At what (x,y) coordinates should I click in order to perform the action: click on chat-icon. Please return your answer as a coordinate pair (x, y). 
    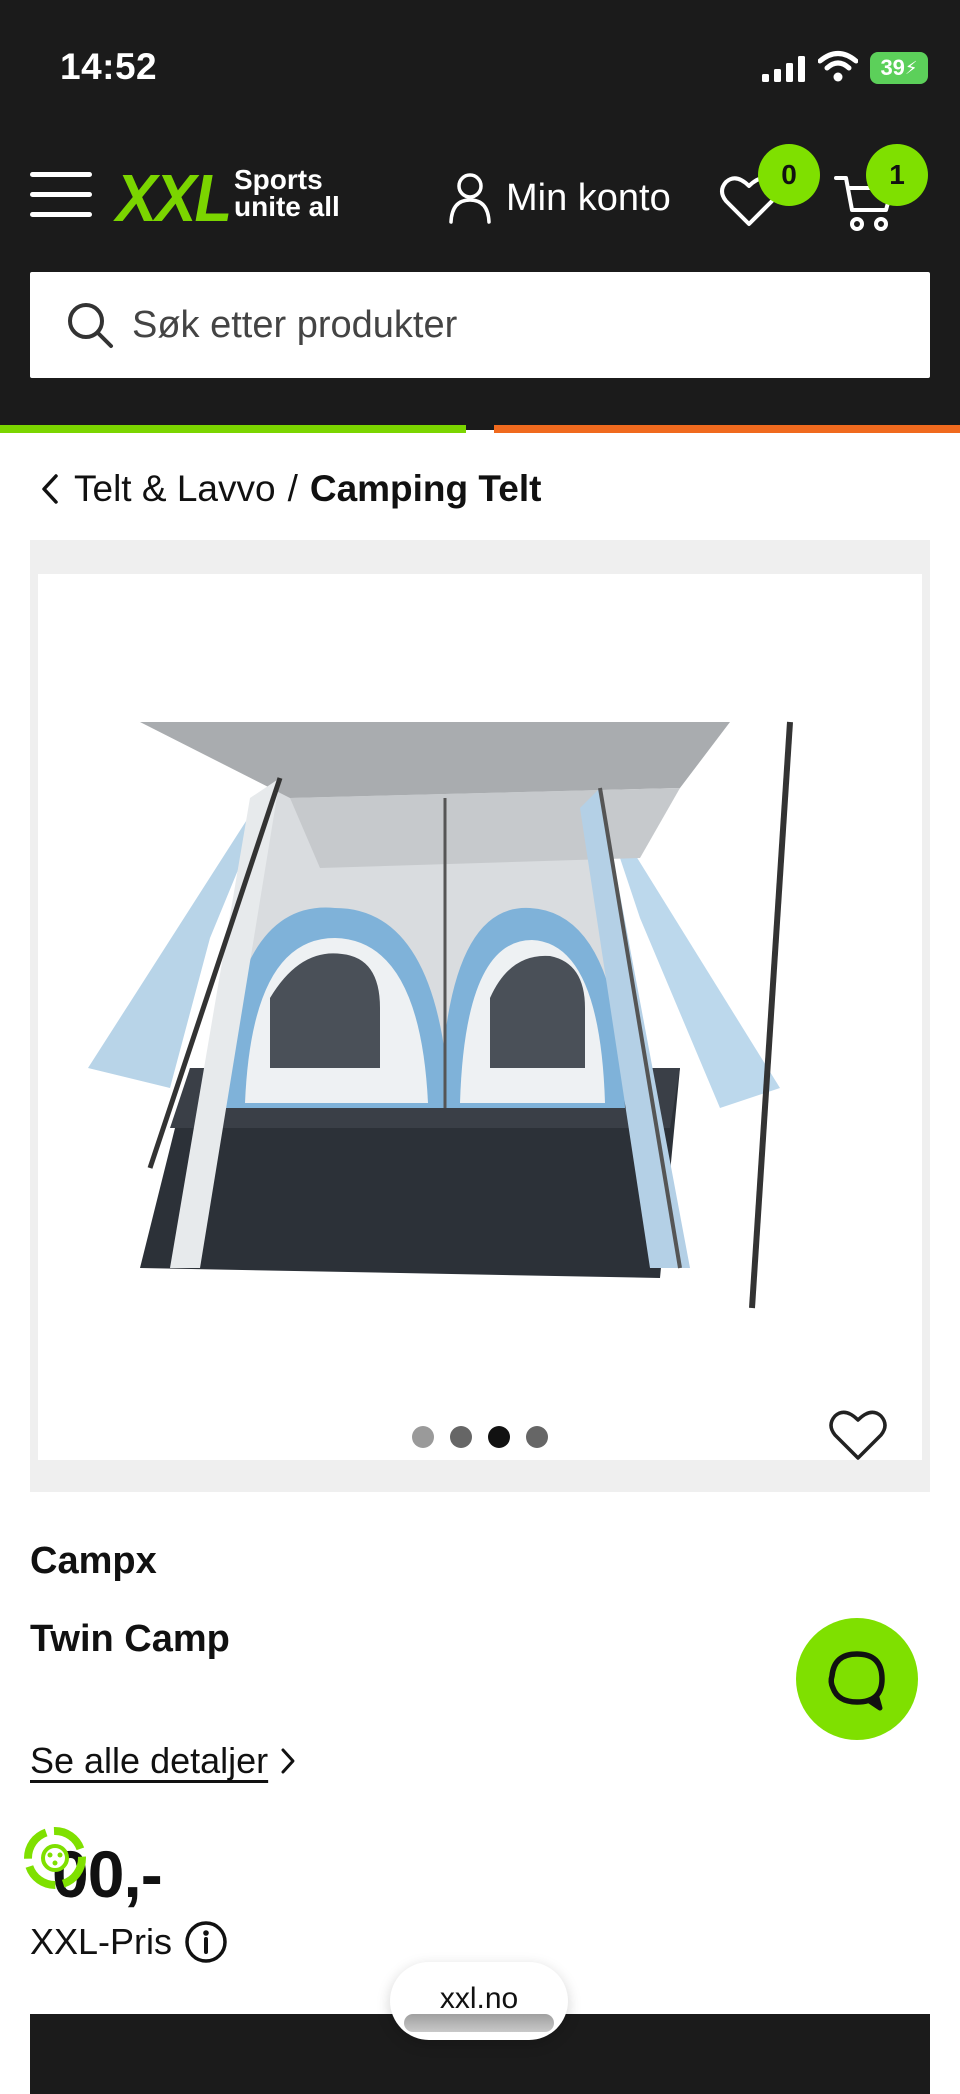
    Looking at the image, I should click on (856, 1681).